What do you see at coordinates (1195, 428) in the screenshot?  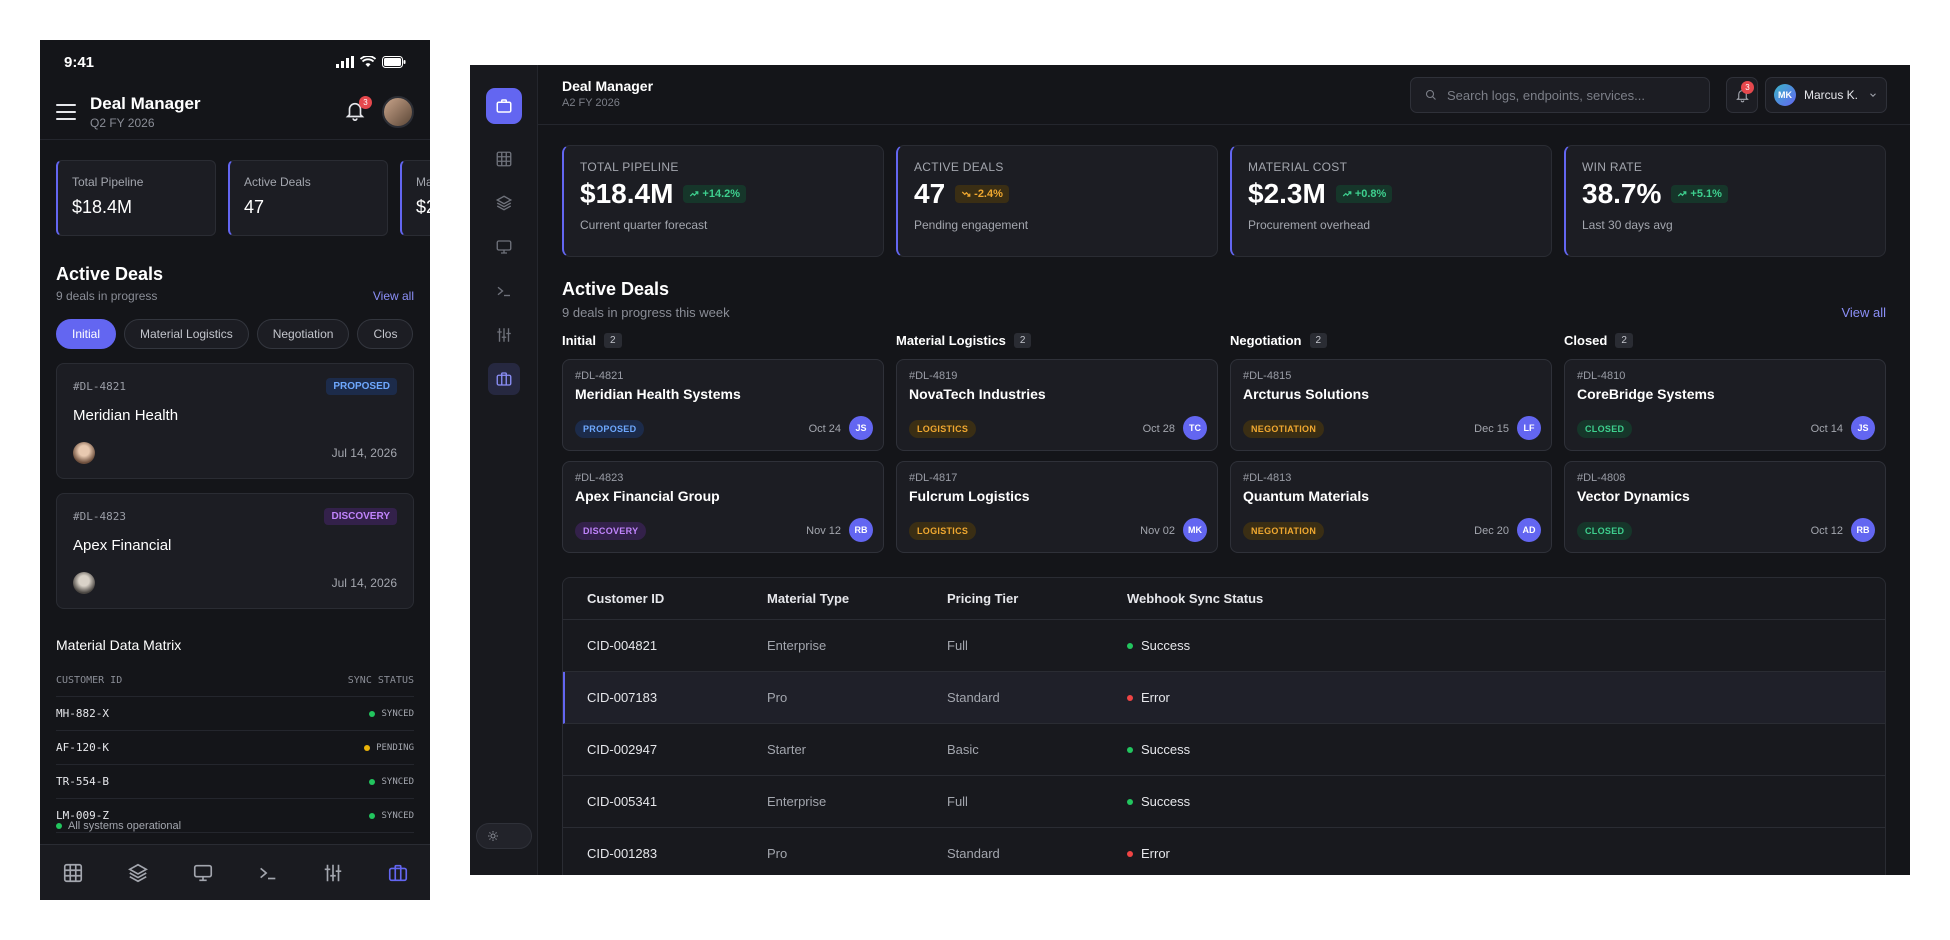 I see `avatar: TC` at bounding box center [1195, 428].